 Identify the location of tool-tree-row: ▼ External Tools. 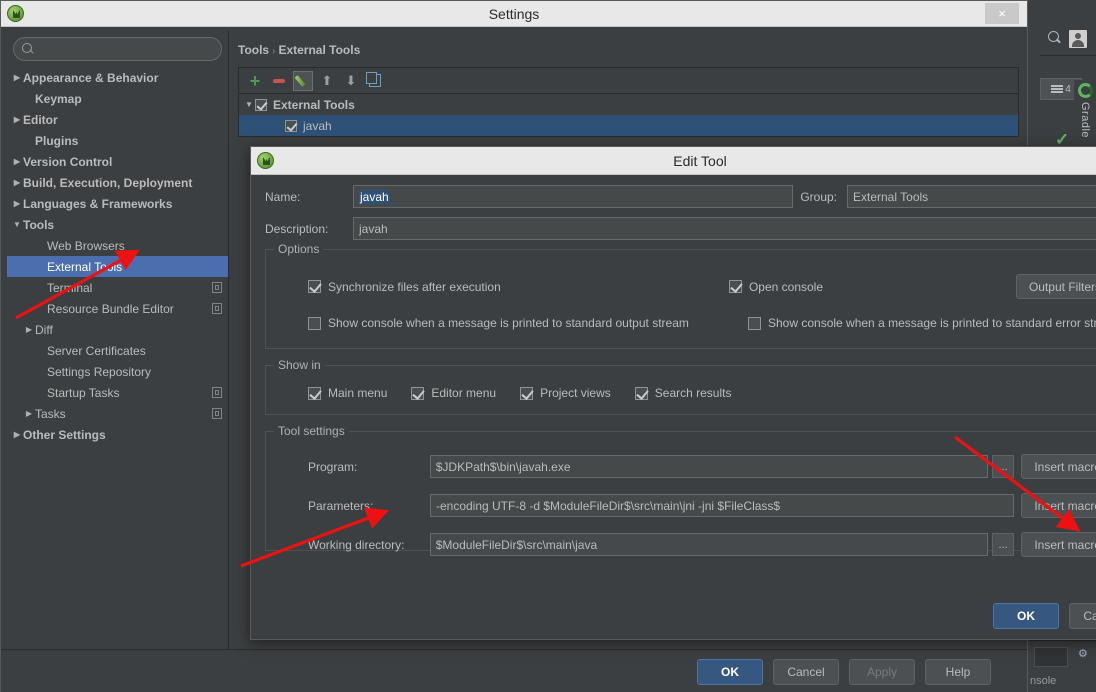
(628, 104).